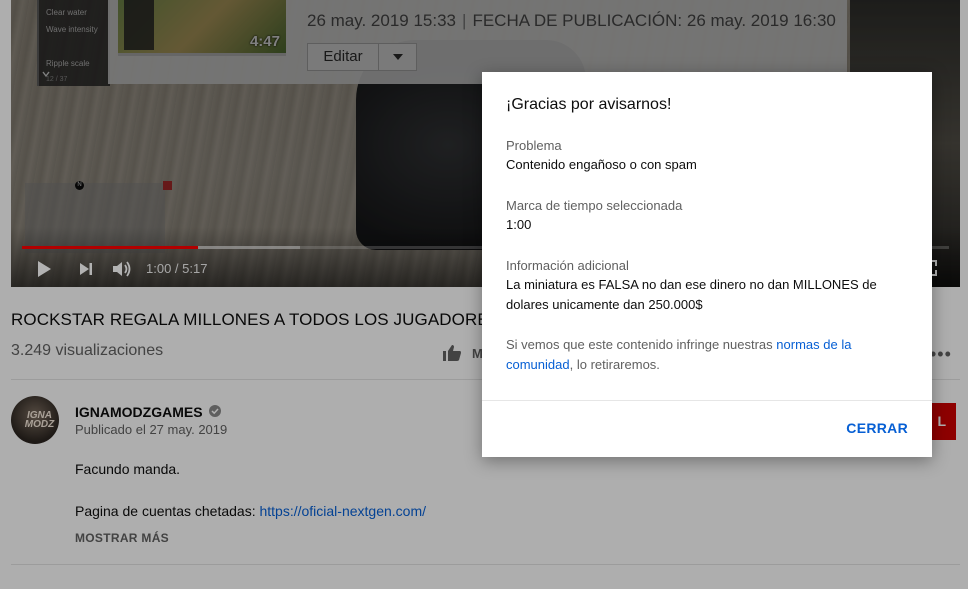 Image resolution: width=968 pixels, height=589 pixels. Describe the element at coordinates (534, 145) in the screenshot. I see `problem-label: Problema` at that location.